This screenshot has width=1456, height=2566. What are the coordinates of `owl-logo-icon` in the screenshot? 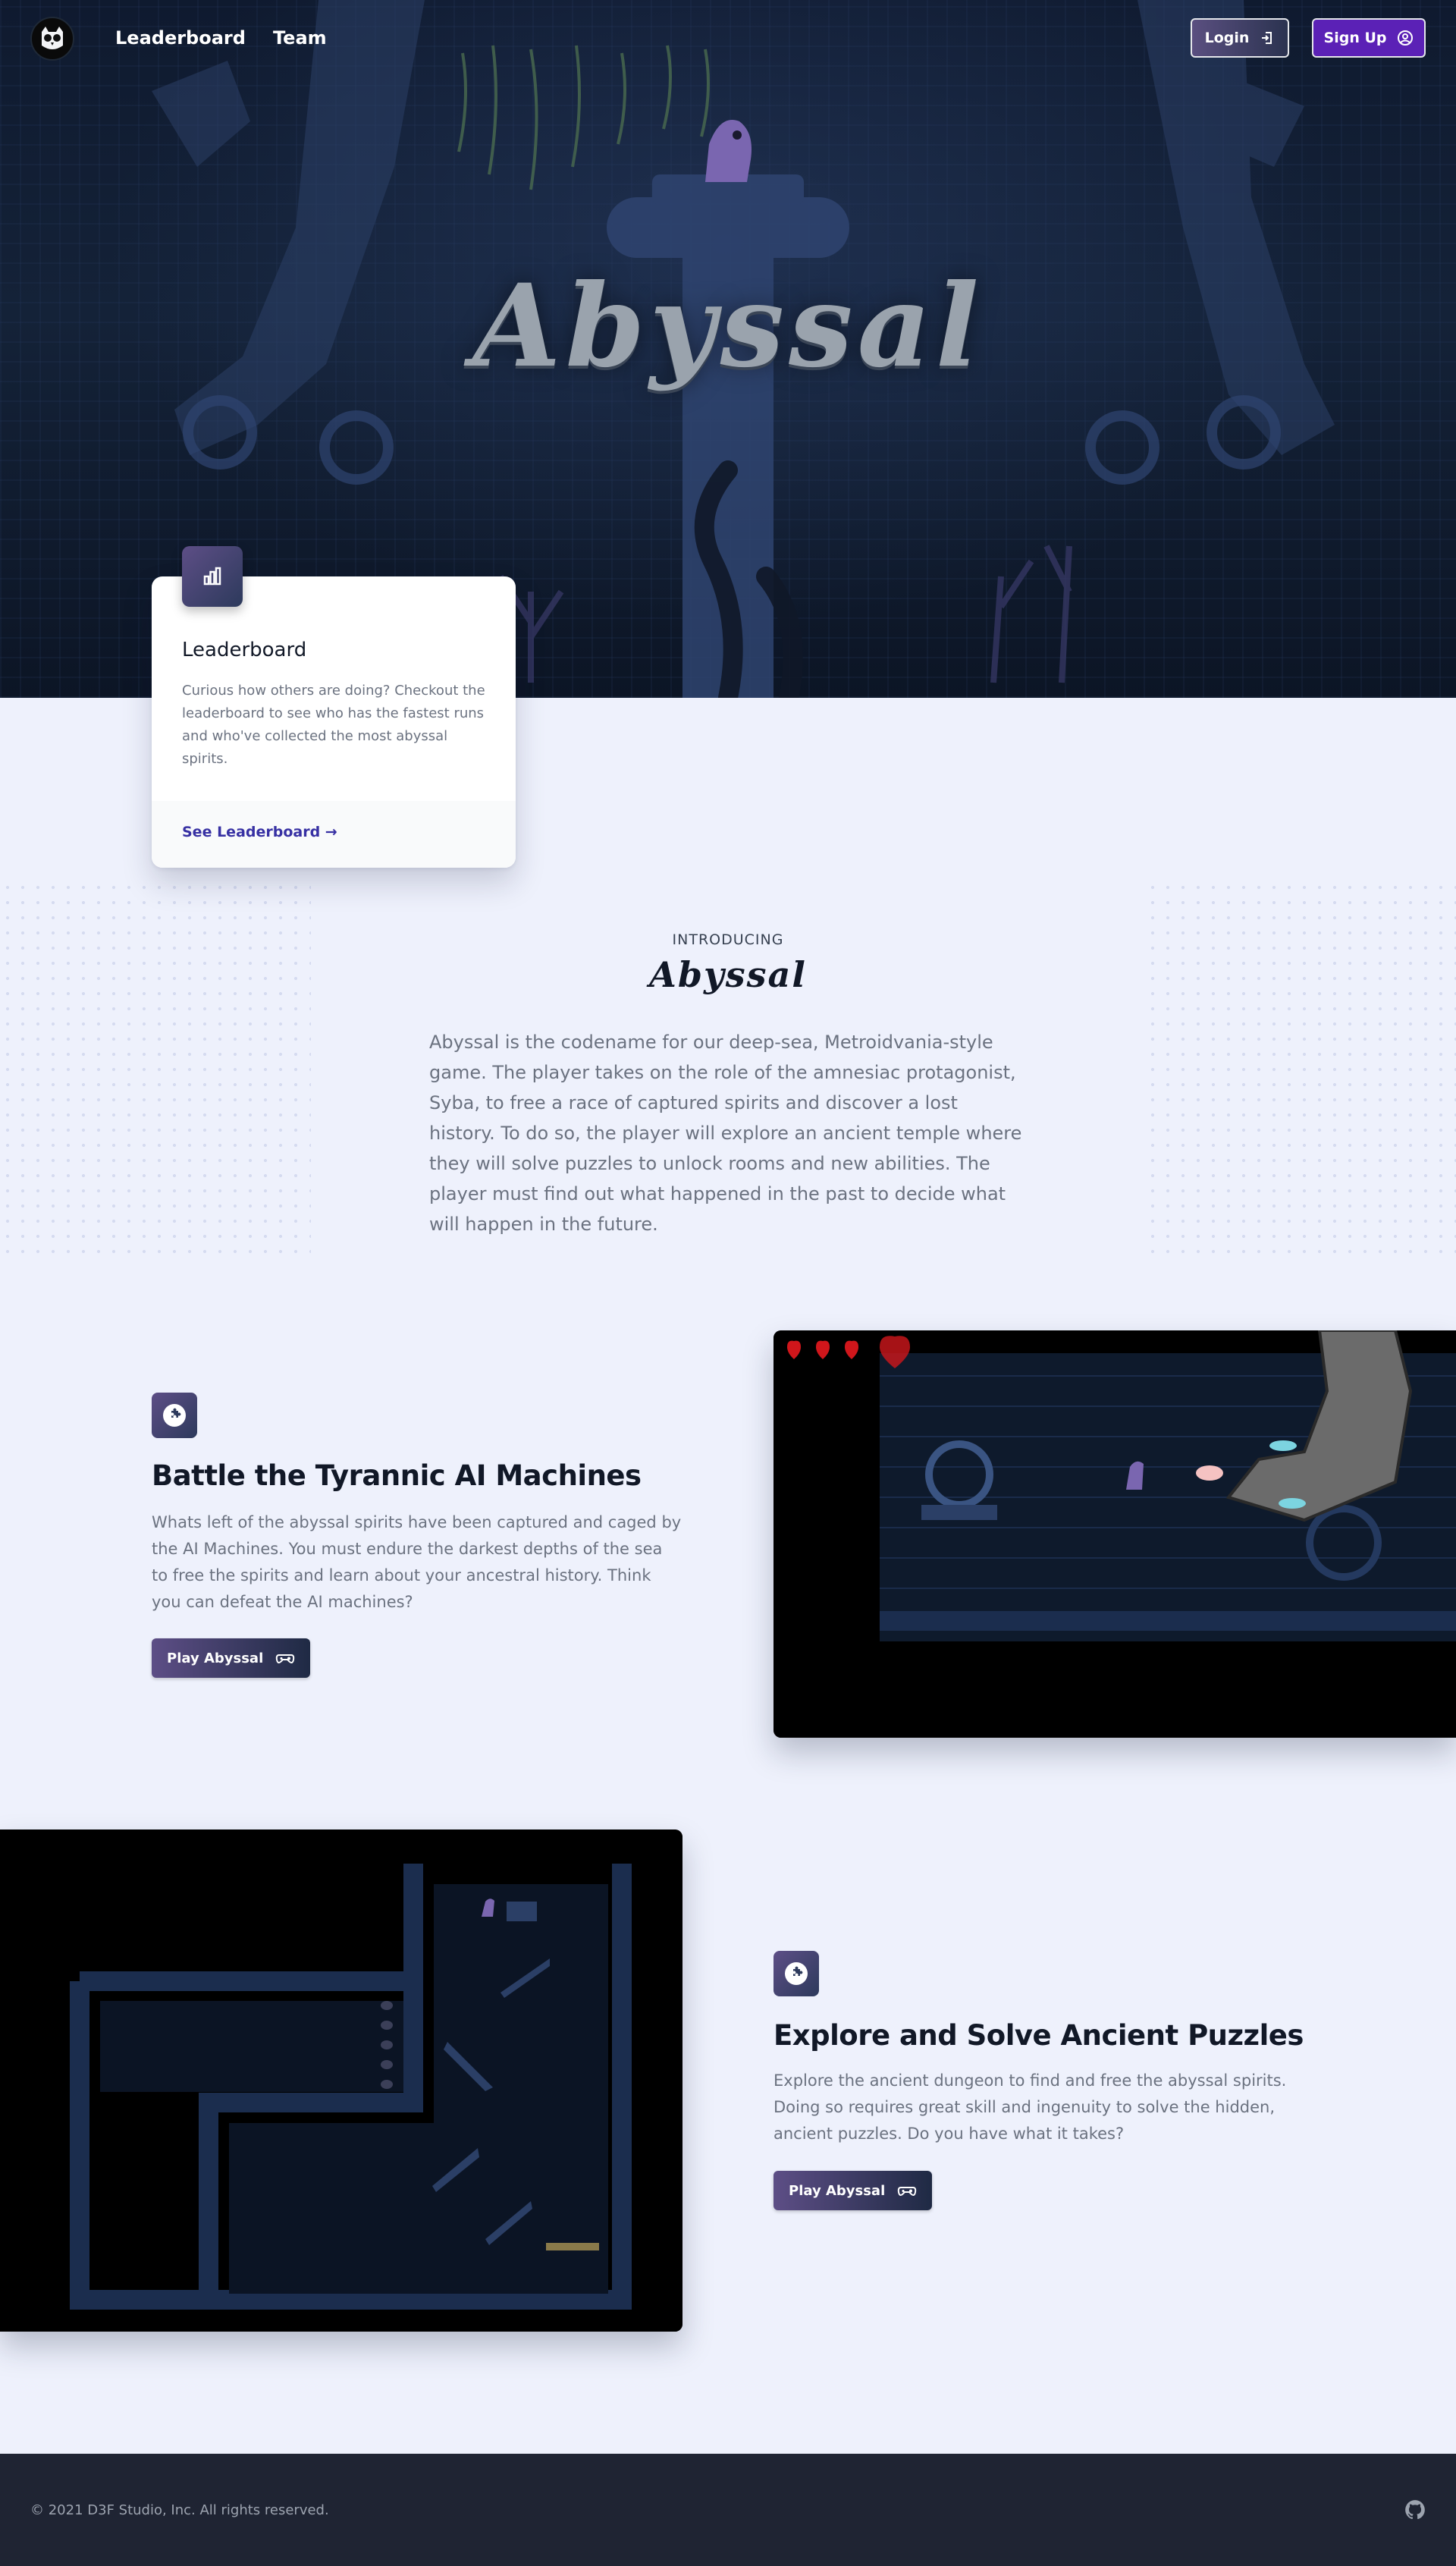 It's located at (52, 39).